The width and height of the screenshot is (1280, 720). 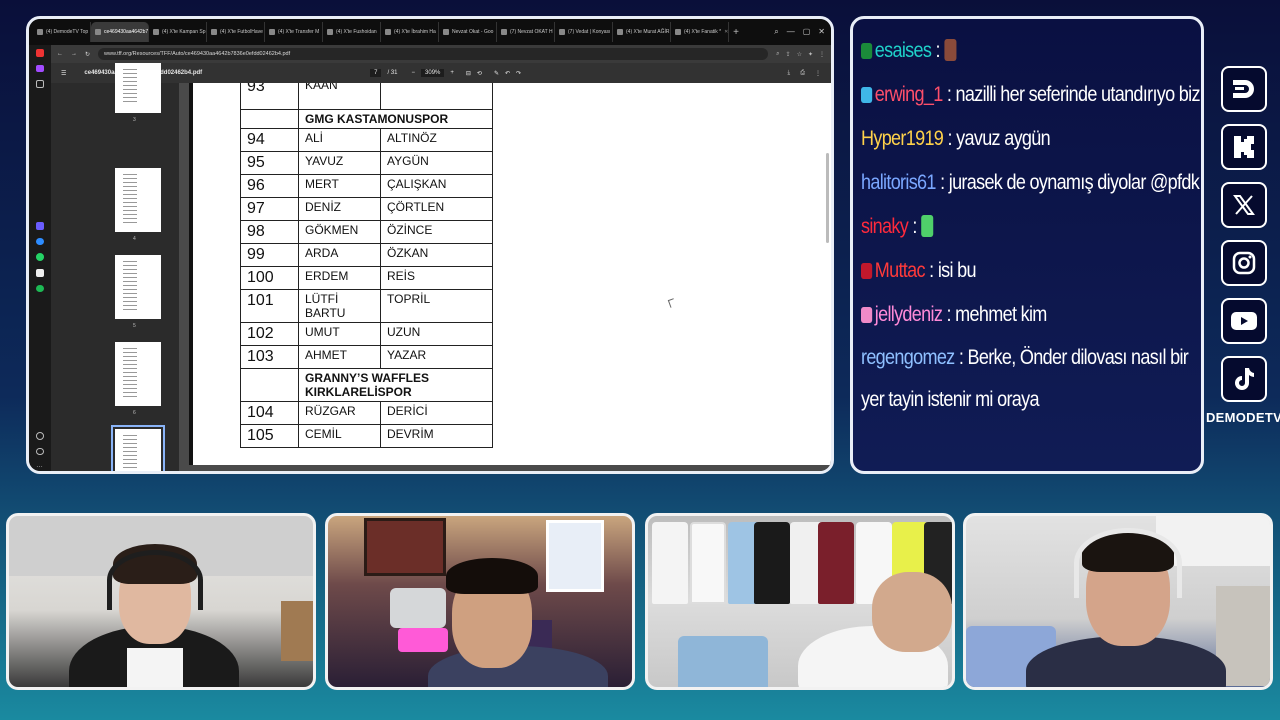 I want to click on player-row: 100 ERDEM REİS, so click(x=366, y=278).